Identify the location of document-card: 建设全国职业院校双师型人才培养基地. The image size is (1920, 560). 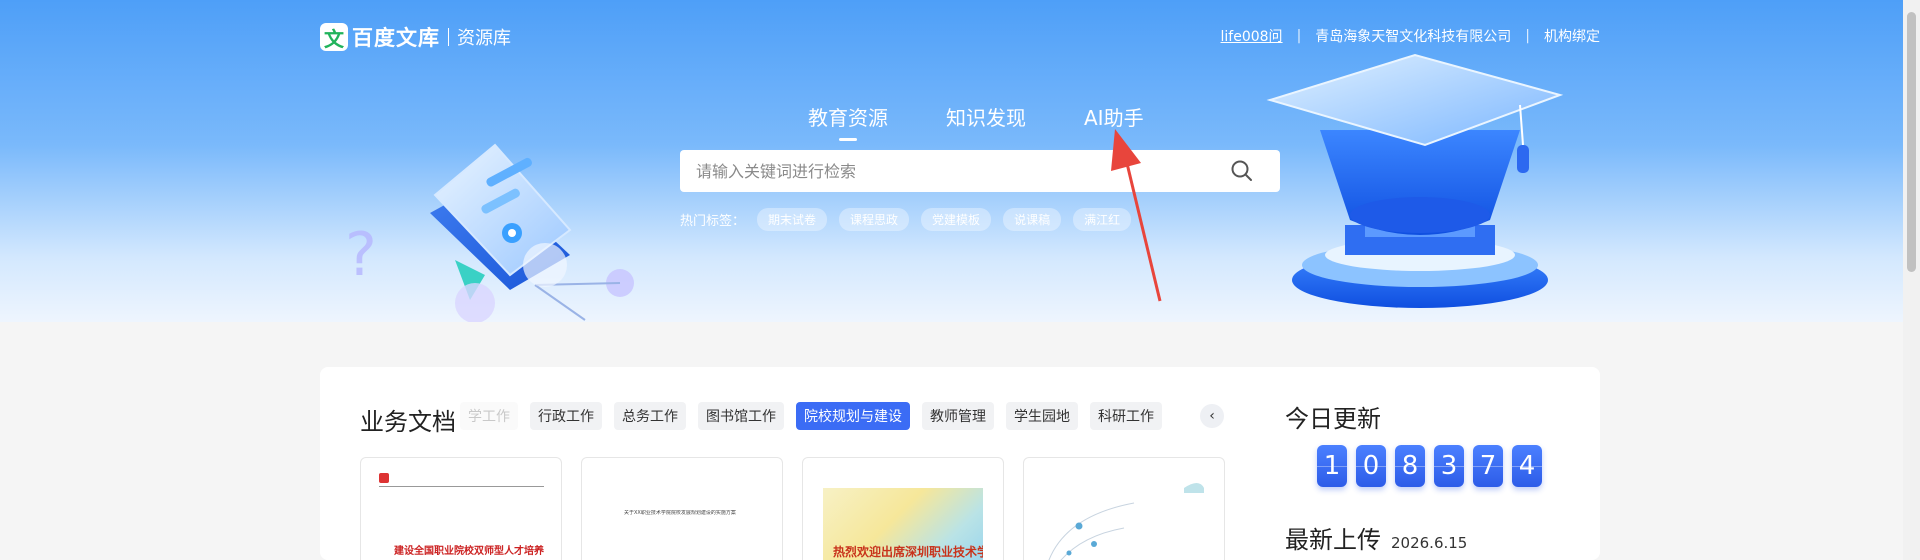
(461, 508).